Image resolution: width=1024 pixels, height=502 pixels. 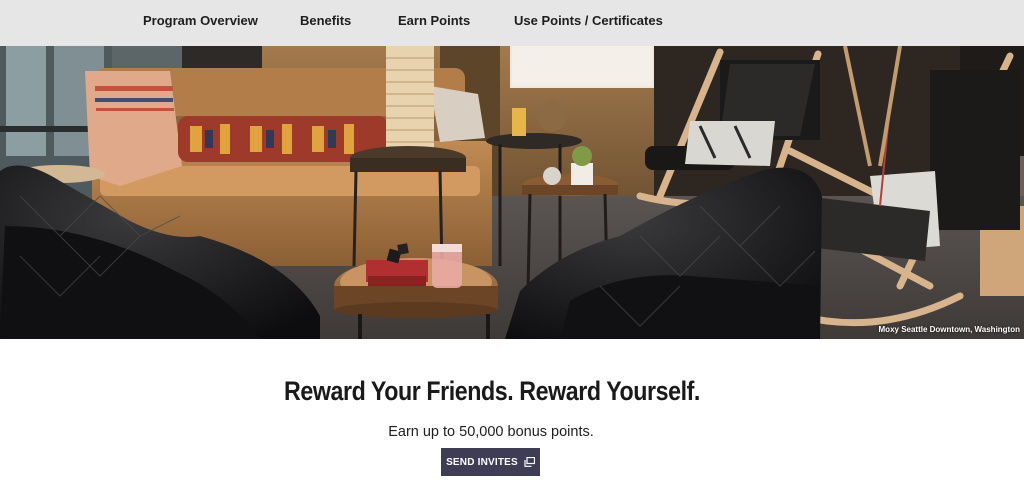 I want to click on external-window-icon, so click(x=530, y=461).